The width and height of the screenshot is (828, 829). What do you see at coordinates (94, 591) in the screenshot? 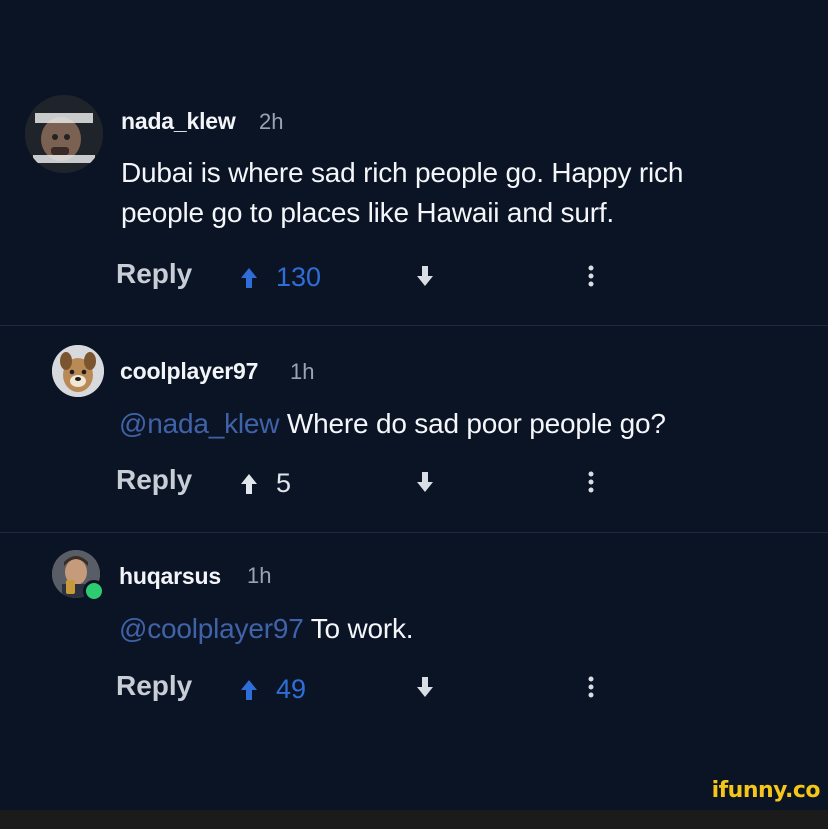
I see `online-status-icon` at bounding box center [94, 591].